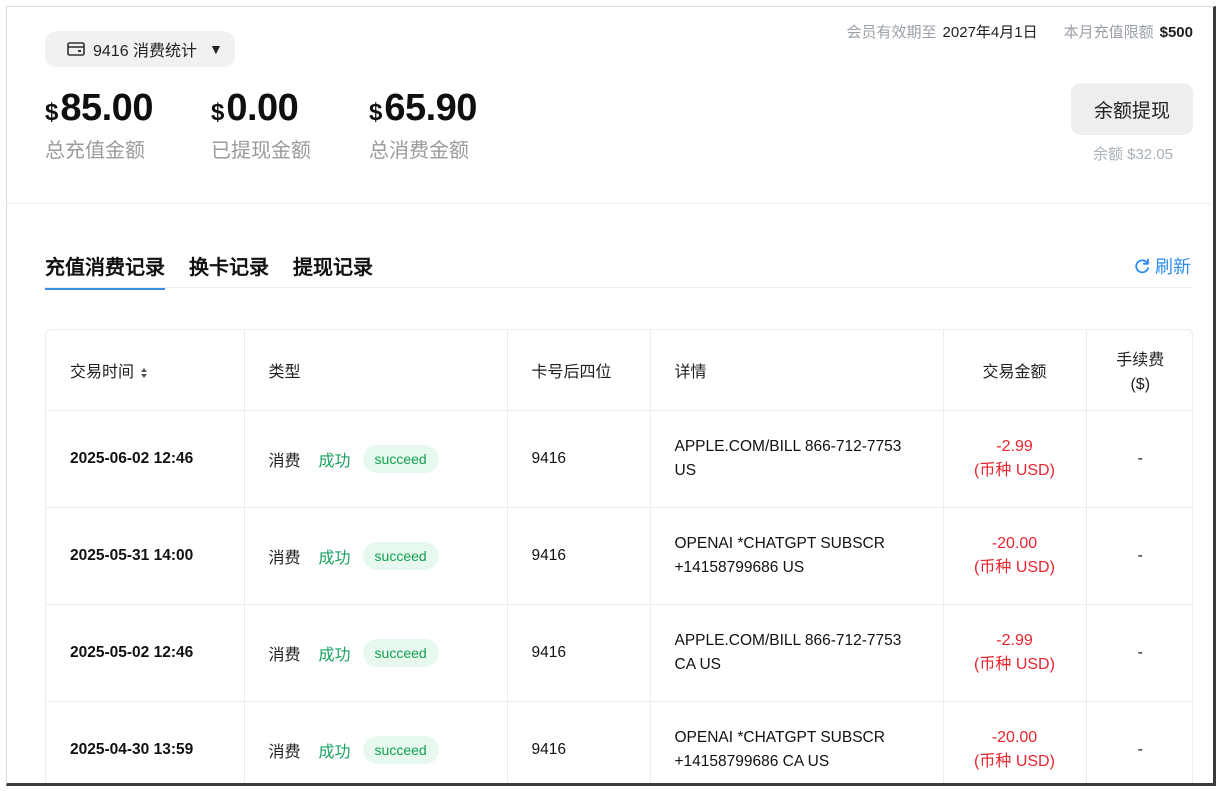 The width and height of the screenshot is (1222, 793). I want to click on cell-time: 2025-05-31 14:00, so click(145, 556).